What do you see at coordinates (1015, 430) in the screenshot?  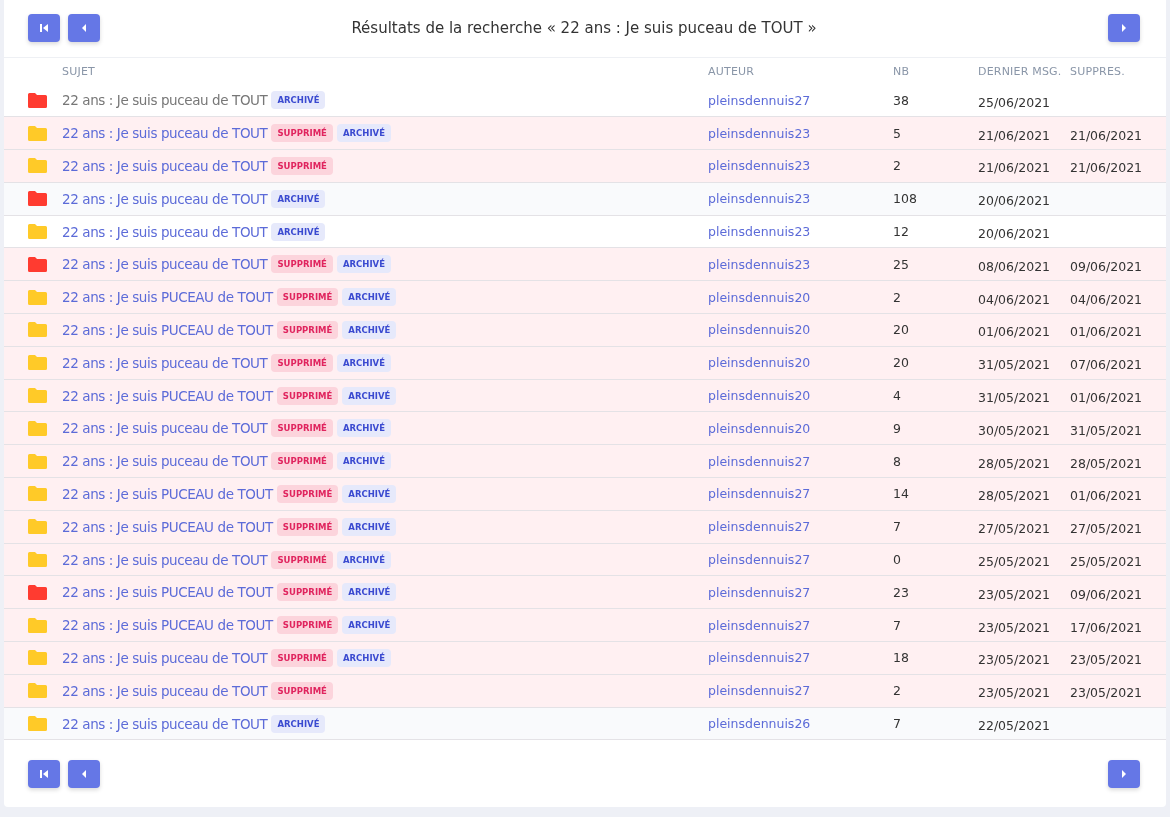 I see `last-message-date: 30/05/2021` at bounding box center [1015, 430].